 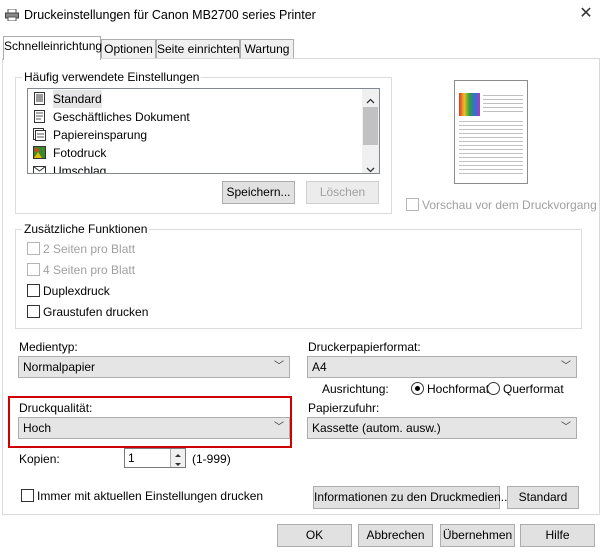 I want to click on radio-dot, so click(x=417, y=388).